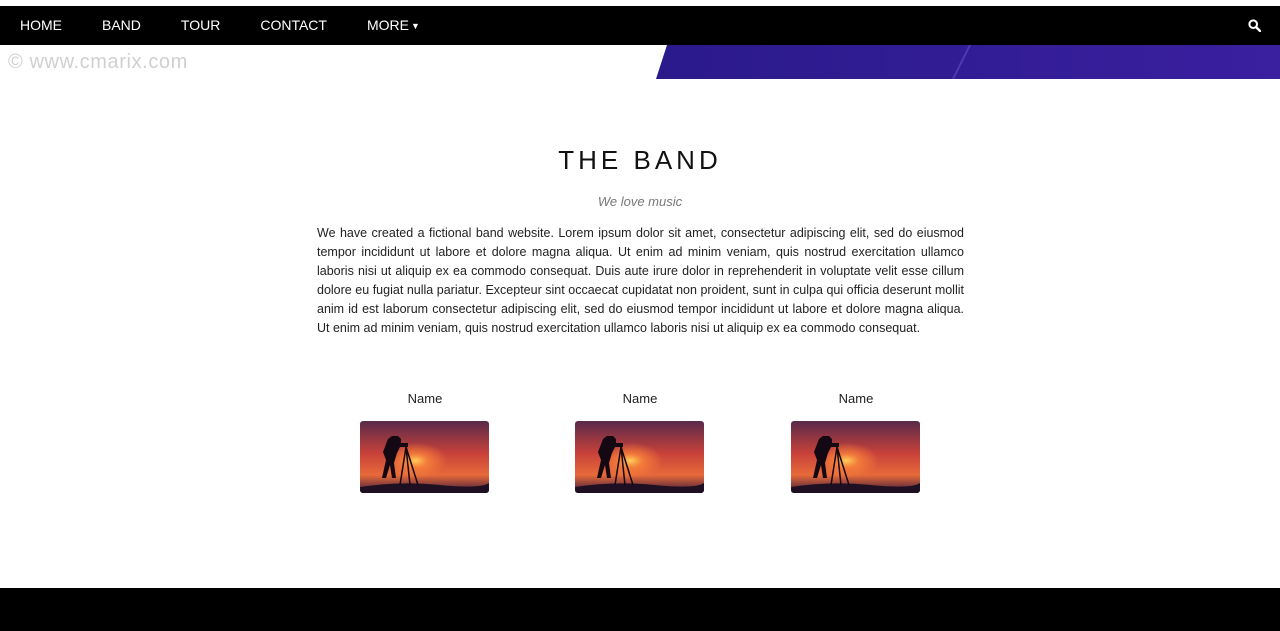  What do you see at coordinates (121, 25) in the screenshot?
I see `nav-band: BAND` at bounding box center [121, 25].